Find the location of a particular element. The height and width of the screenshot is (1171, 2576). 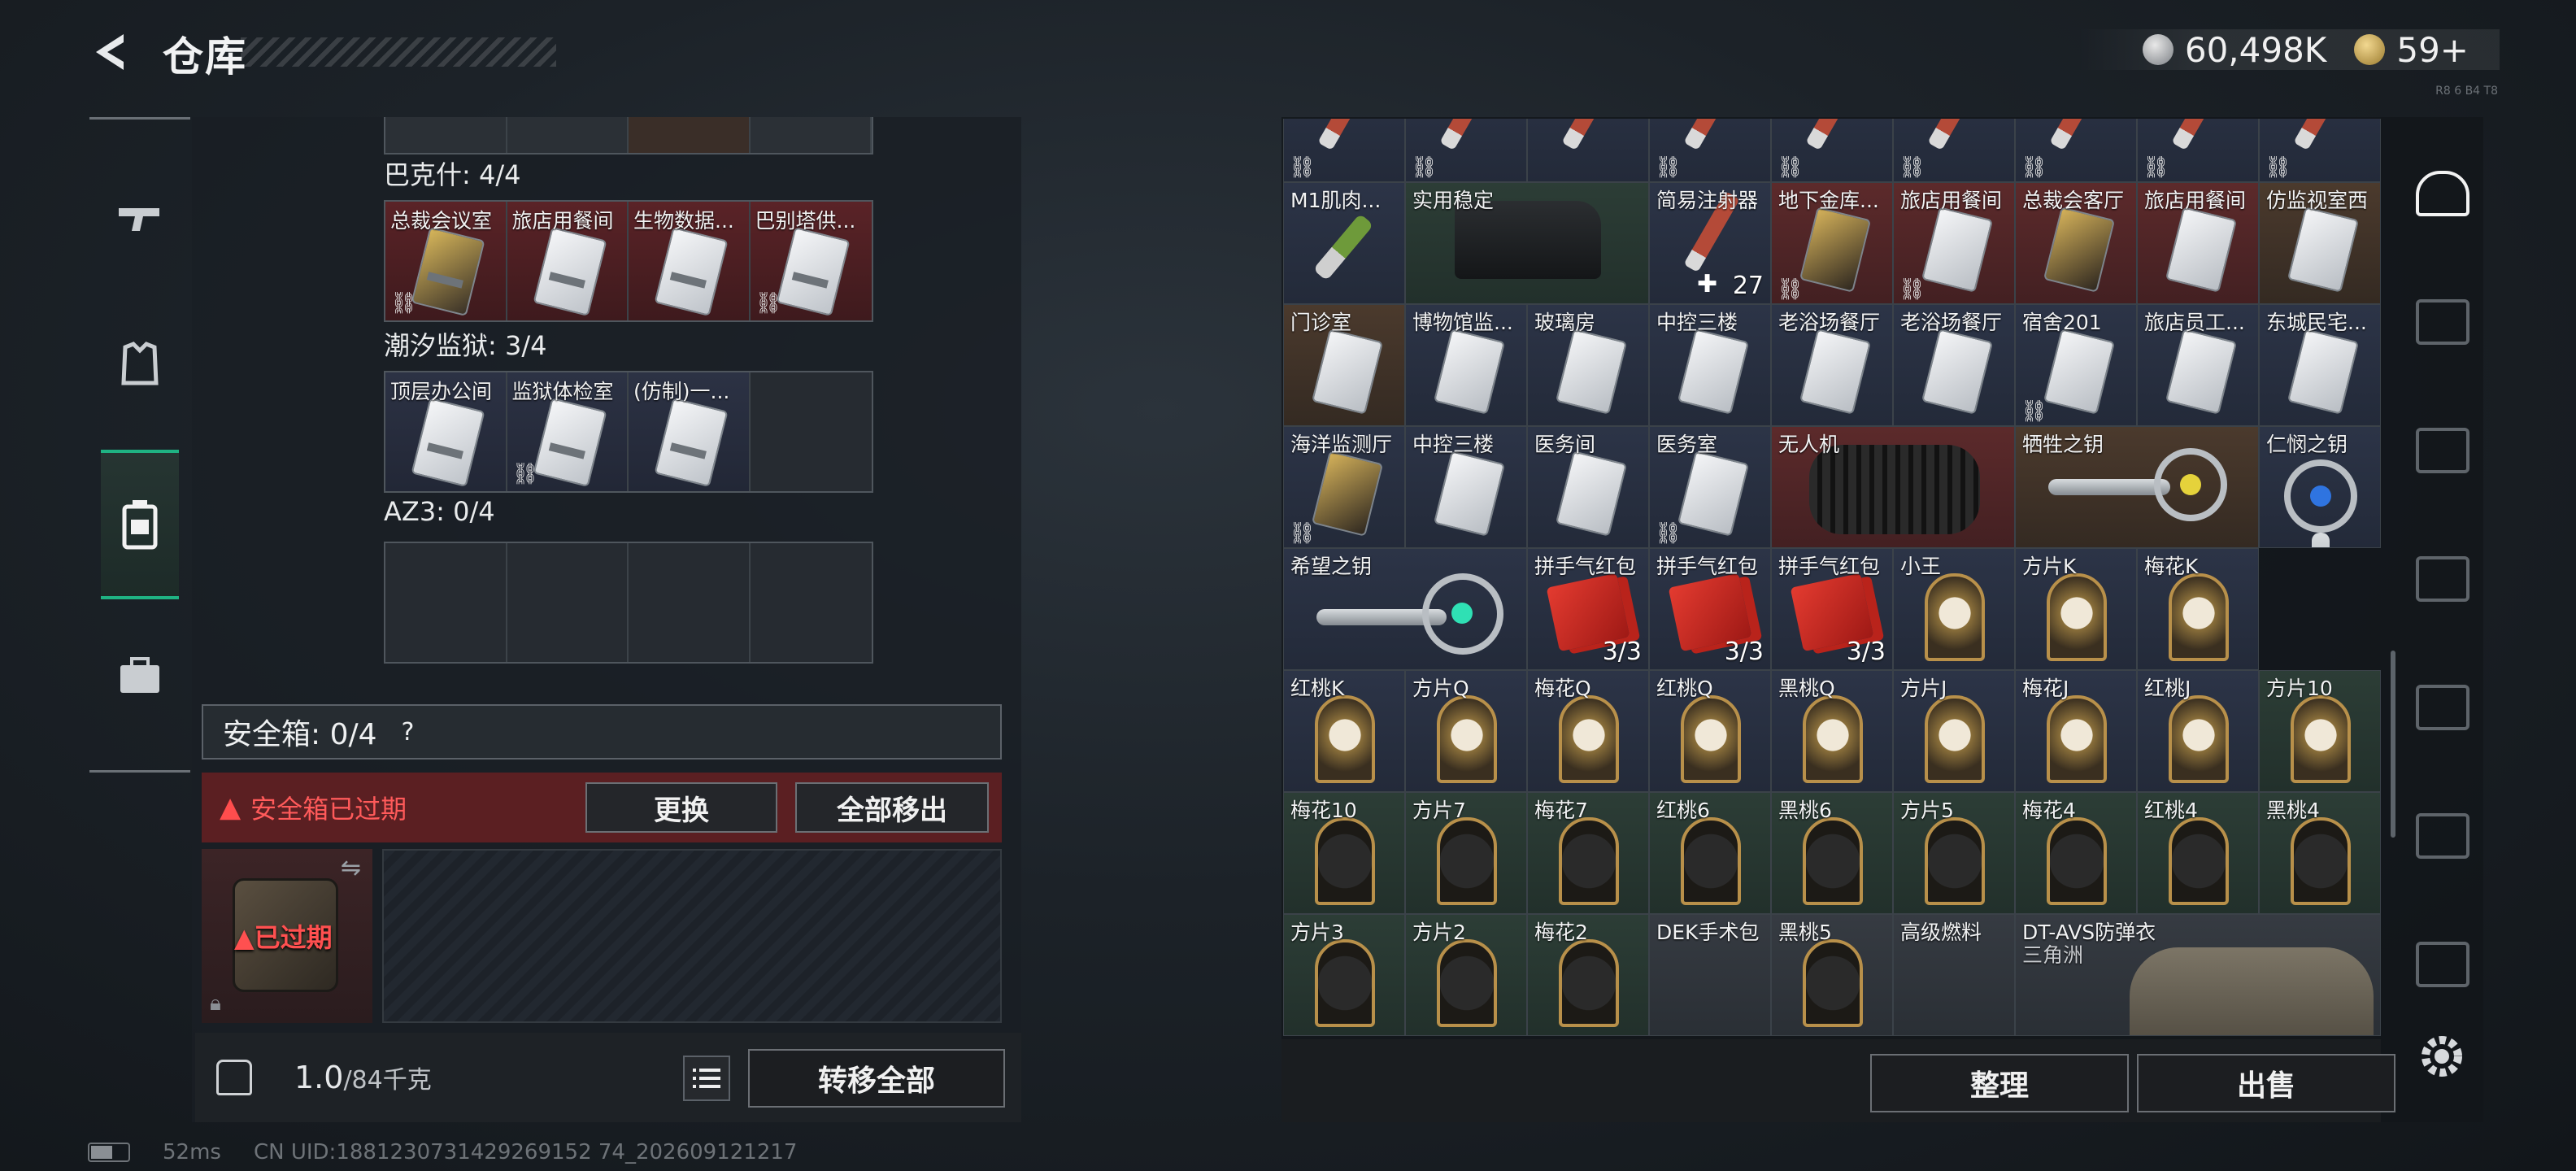

warehouse-item: 黑桃4 is located at coordinates (2320, 853).